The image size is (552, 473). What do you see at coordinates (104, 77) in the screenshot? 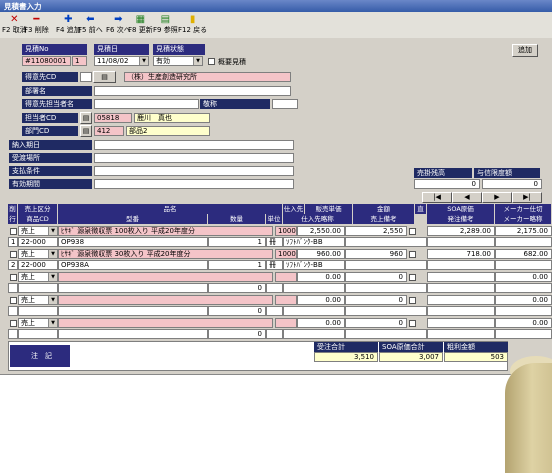
I see `customer-search-button: ▤` at bounding box center [104, 77].